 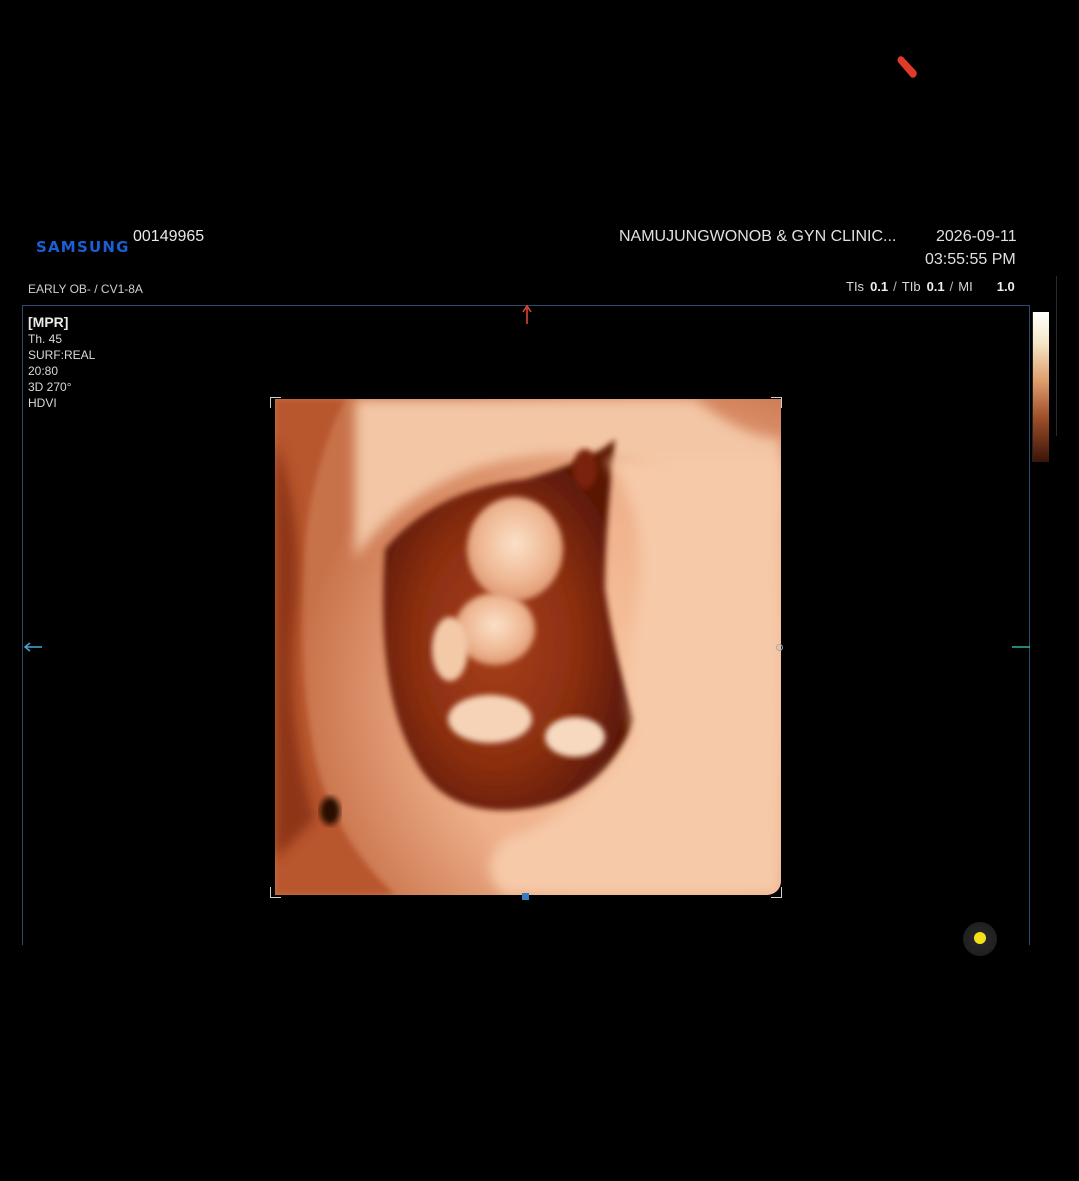 I want to click on brand-logo: SAMSUNG, so click(x=83, y=247).